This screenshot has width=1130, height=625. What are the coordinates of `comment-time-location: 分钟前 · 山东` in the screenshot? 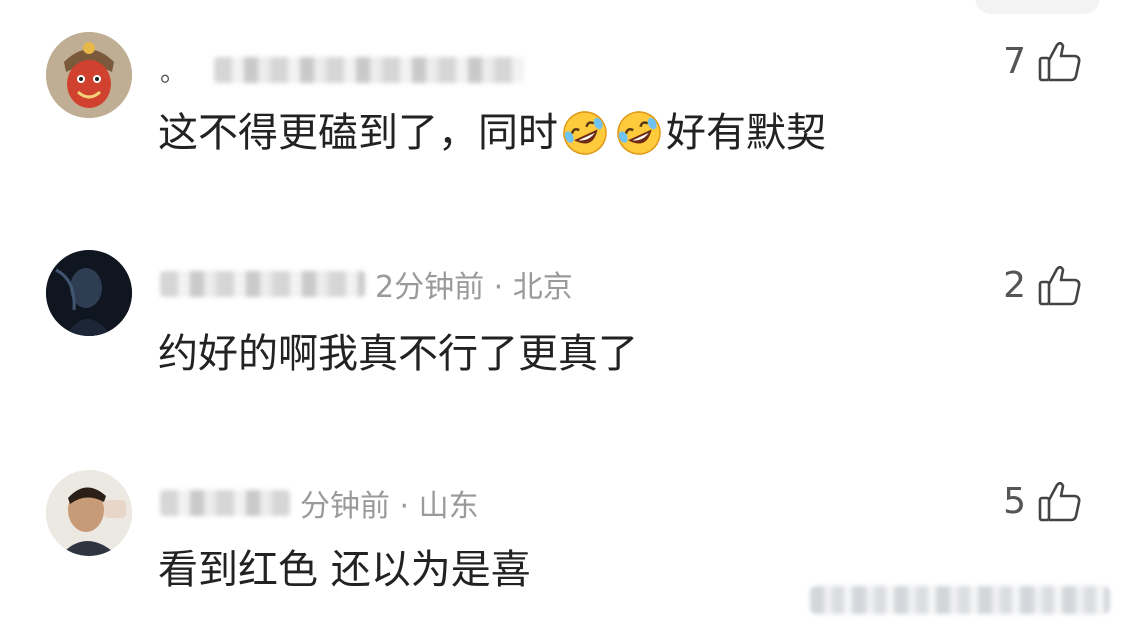 It's located at (389, 506).